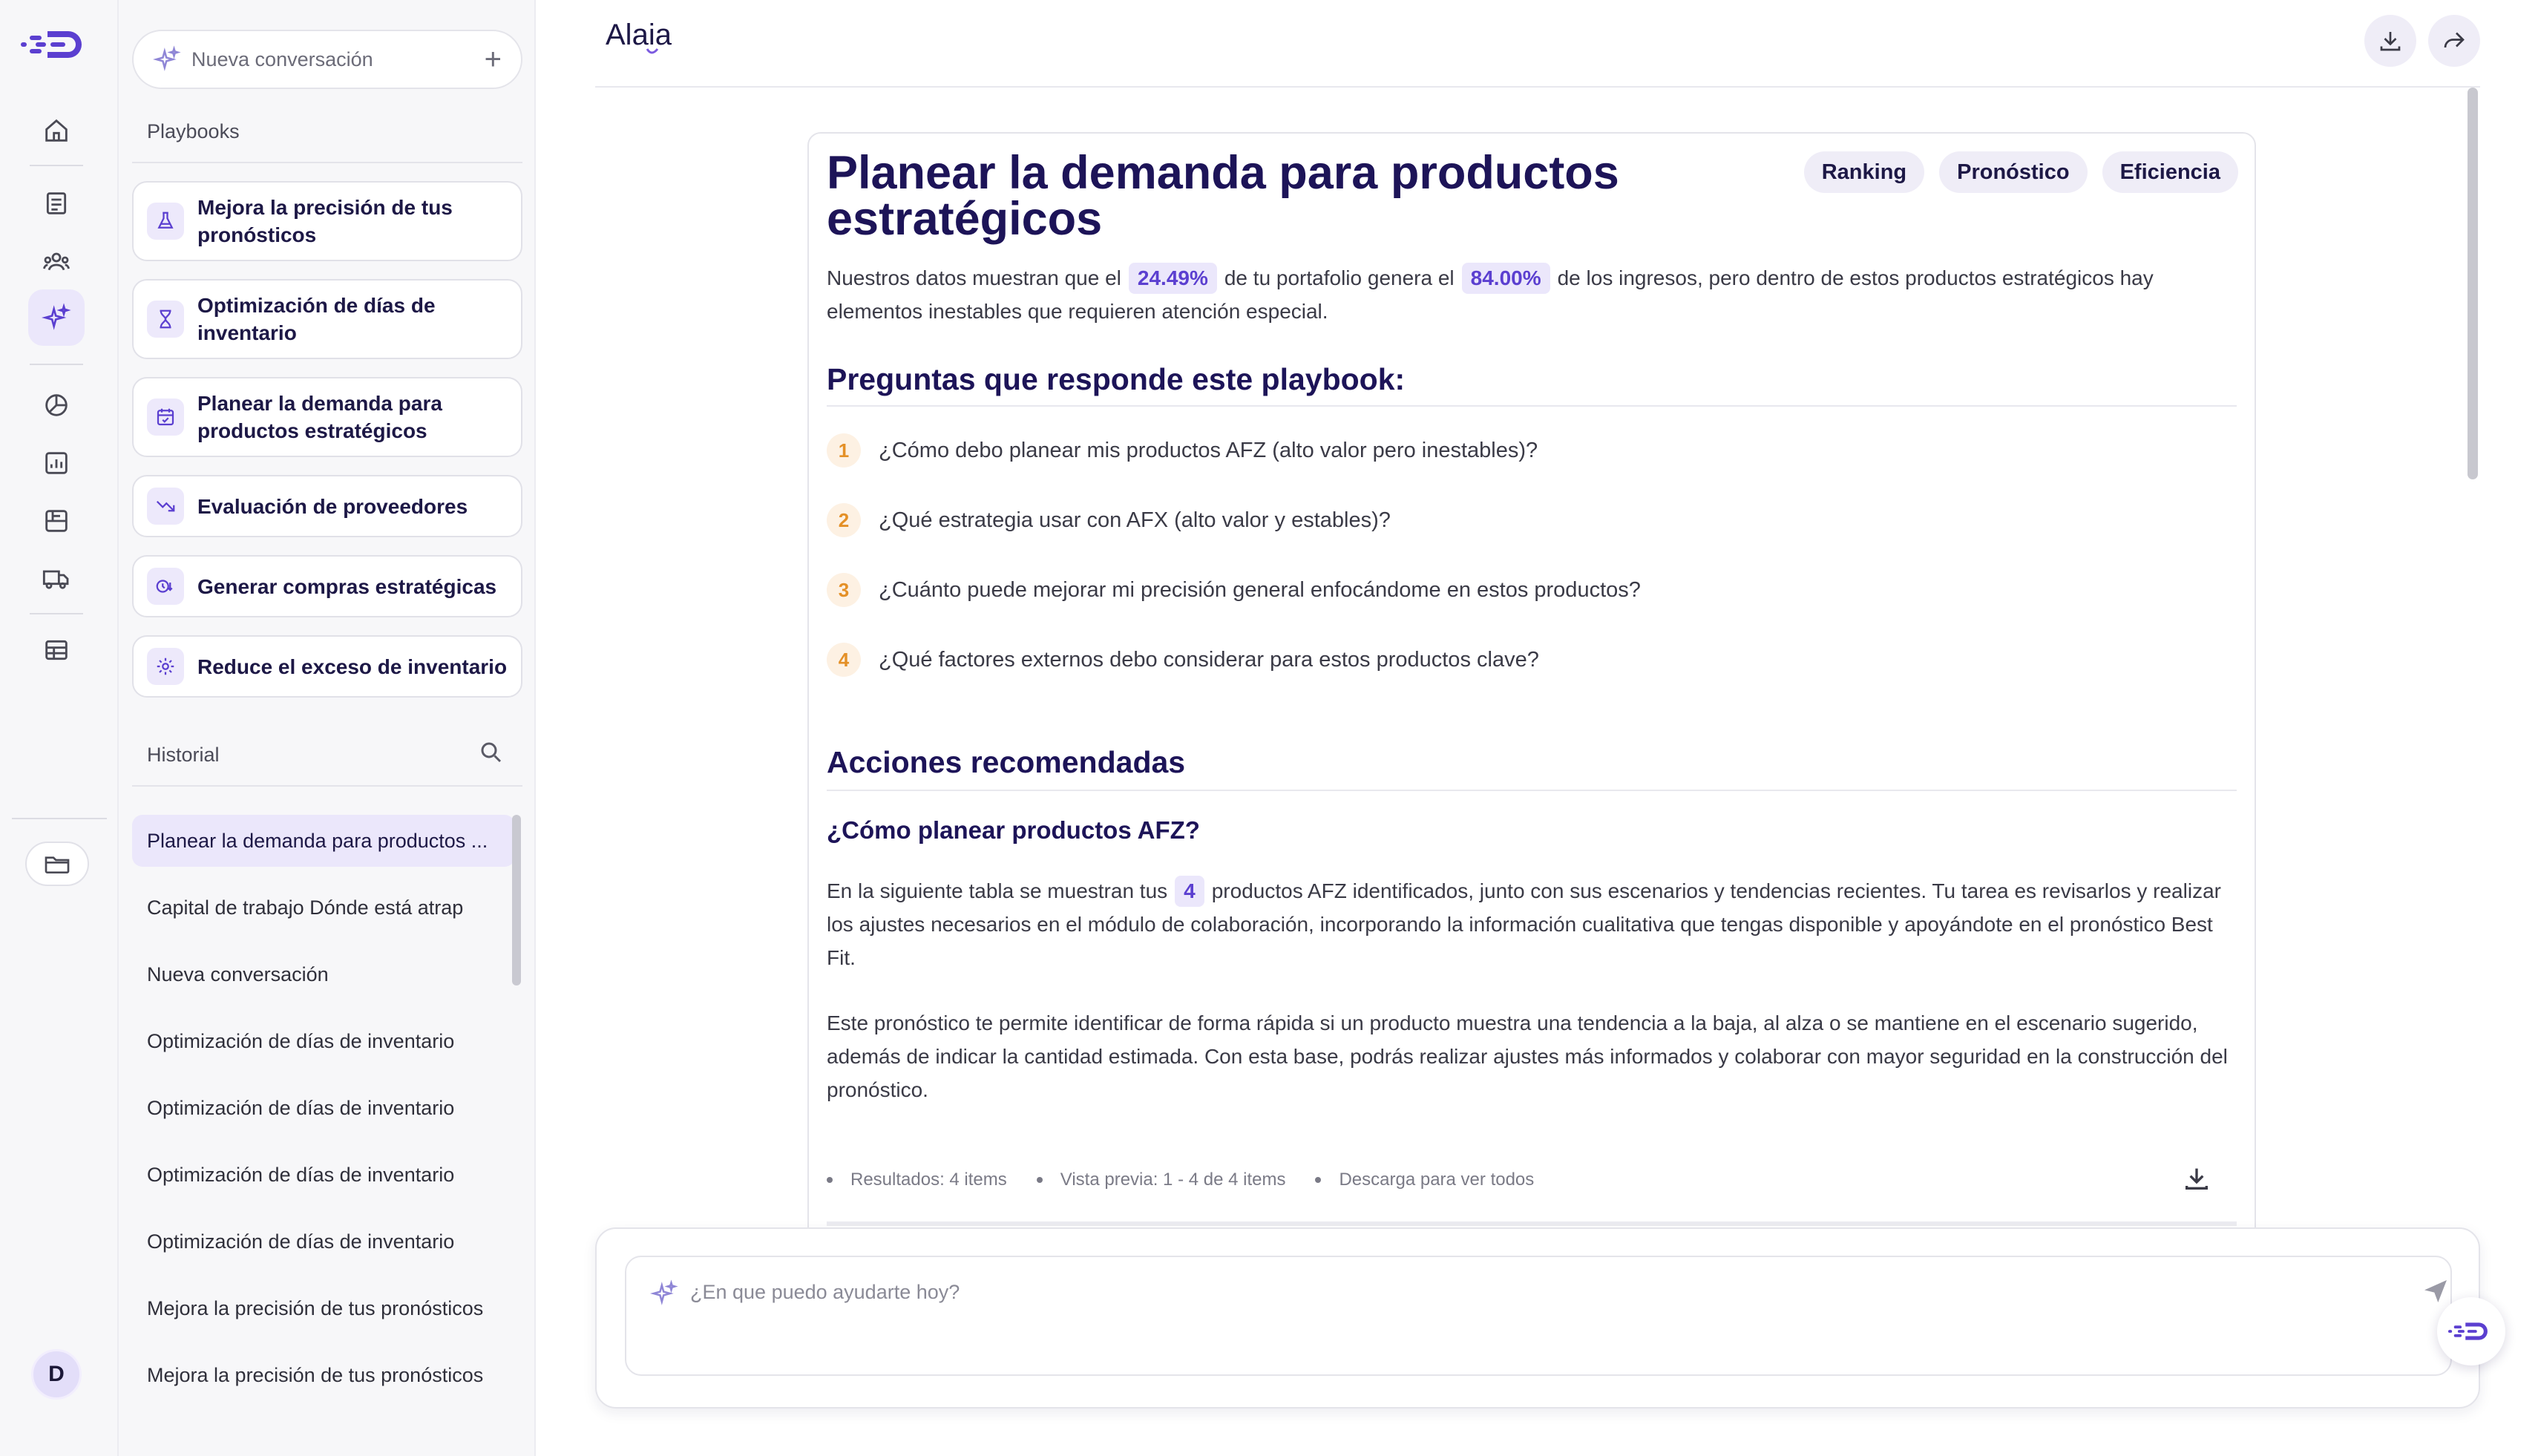 This screenshot has height=1456, width=2538. I want to click on playbook-item: Mejora la precisión de tus pronósticos, so click(327, 221).